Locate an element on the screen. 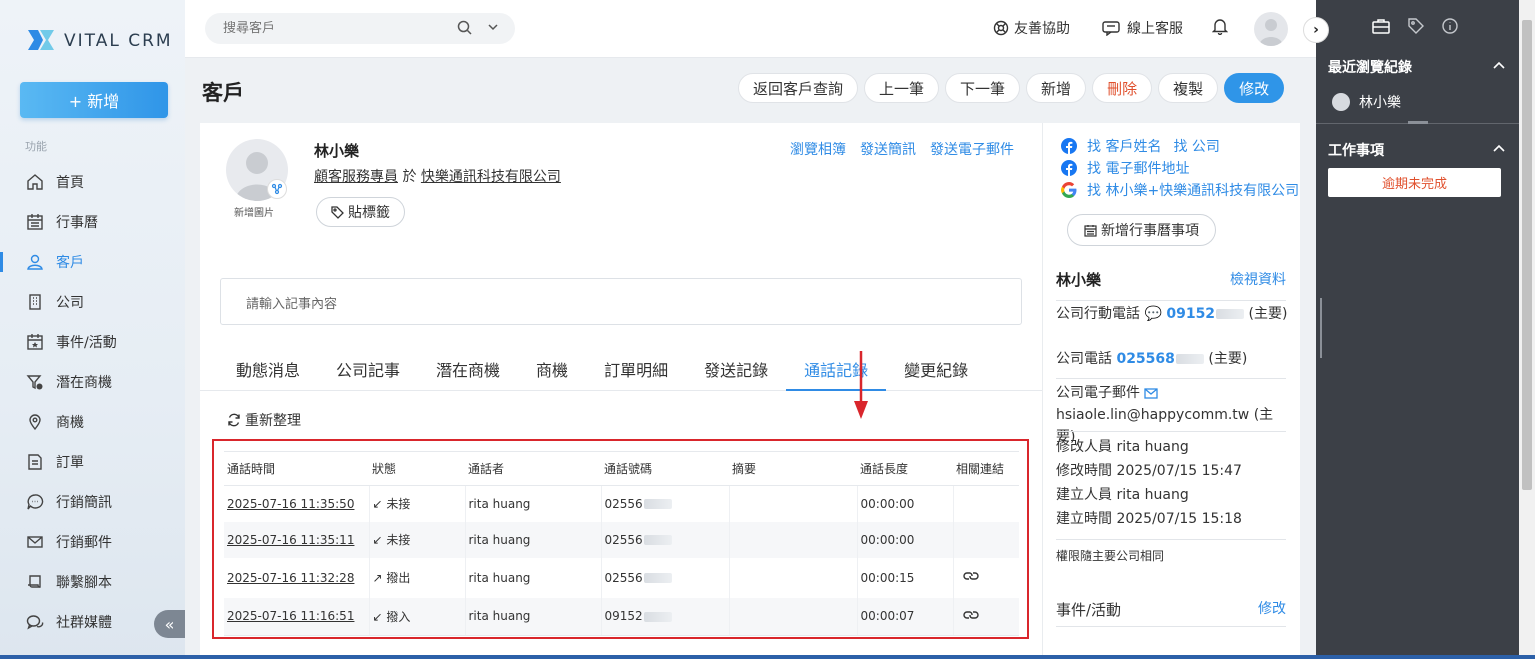  sidebar-item-leads: 潛在商機 is located at coordinates (92, 382).